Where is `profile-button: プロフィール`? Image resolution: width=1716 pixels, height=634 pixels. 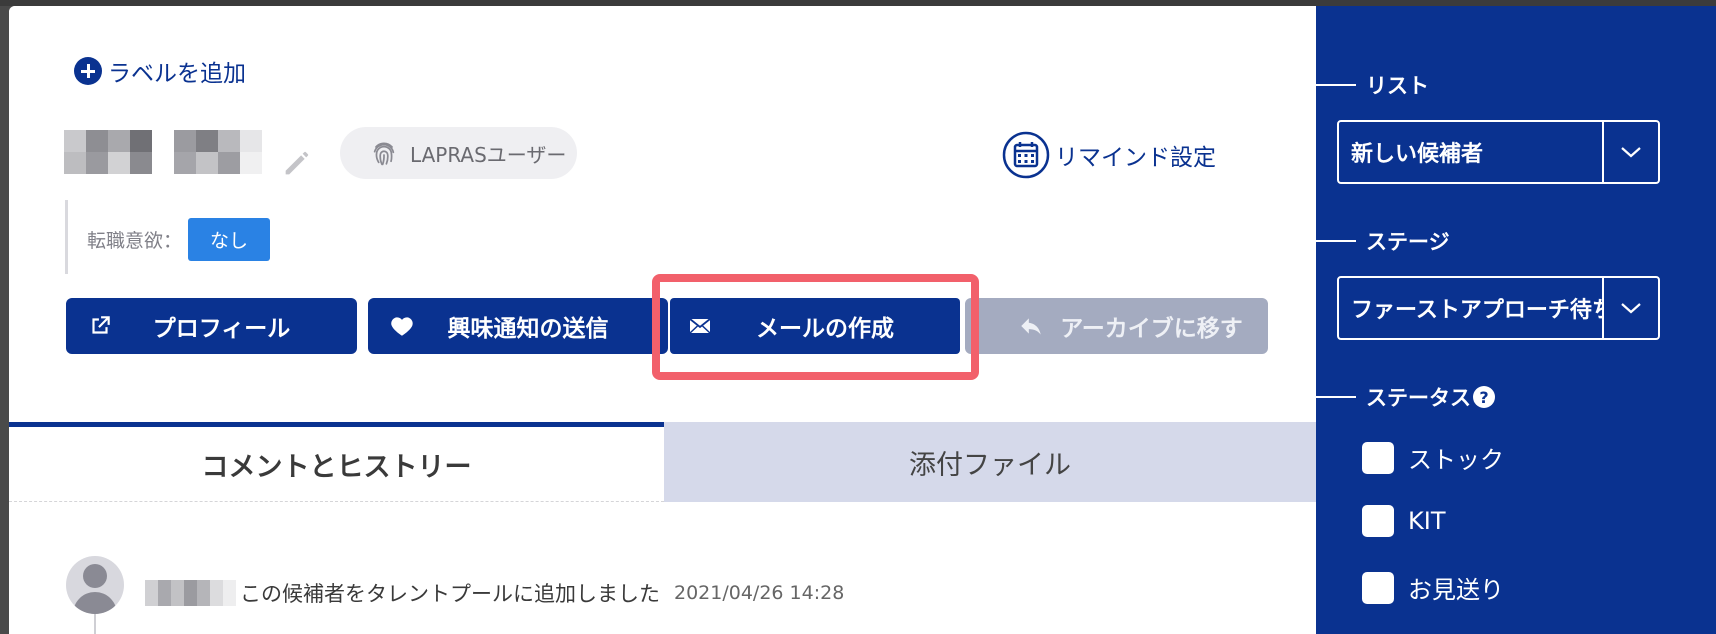 profile-button: プロフィール is located at coordinates (211, 326).